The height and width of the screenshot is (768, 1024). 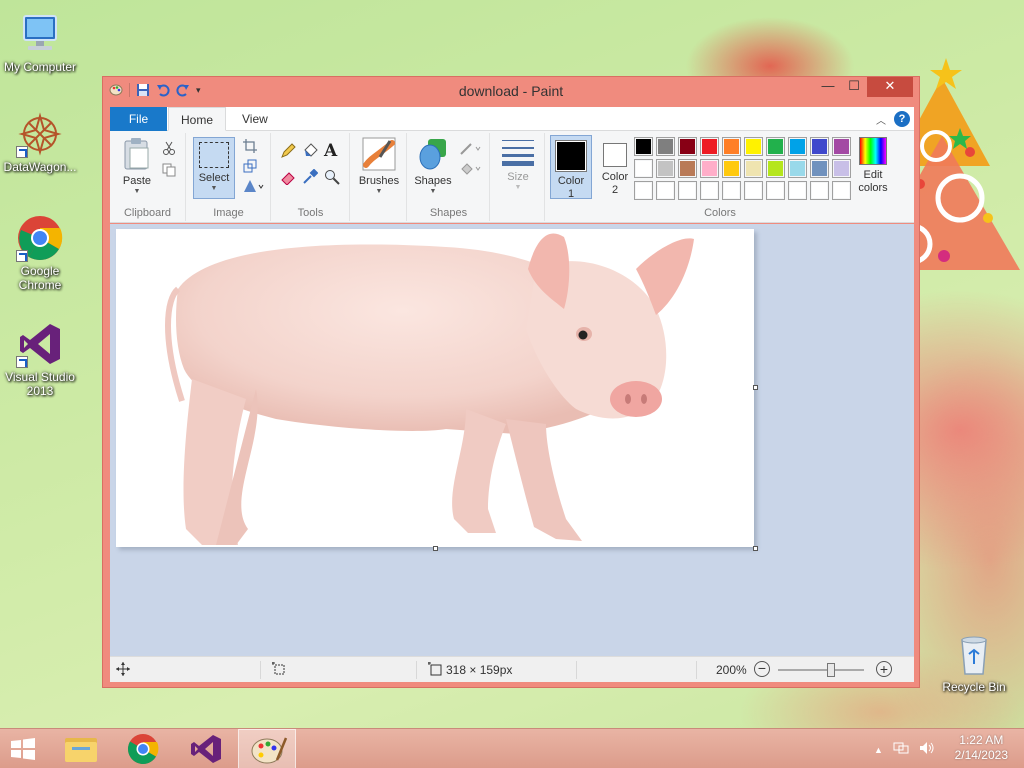 What do you see at coordinates (755, 548) in the screenshot?
I see `resize-handle-corner` at bounding box center [755, 548].